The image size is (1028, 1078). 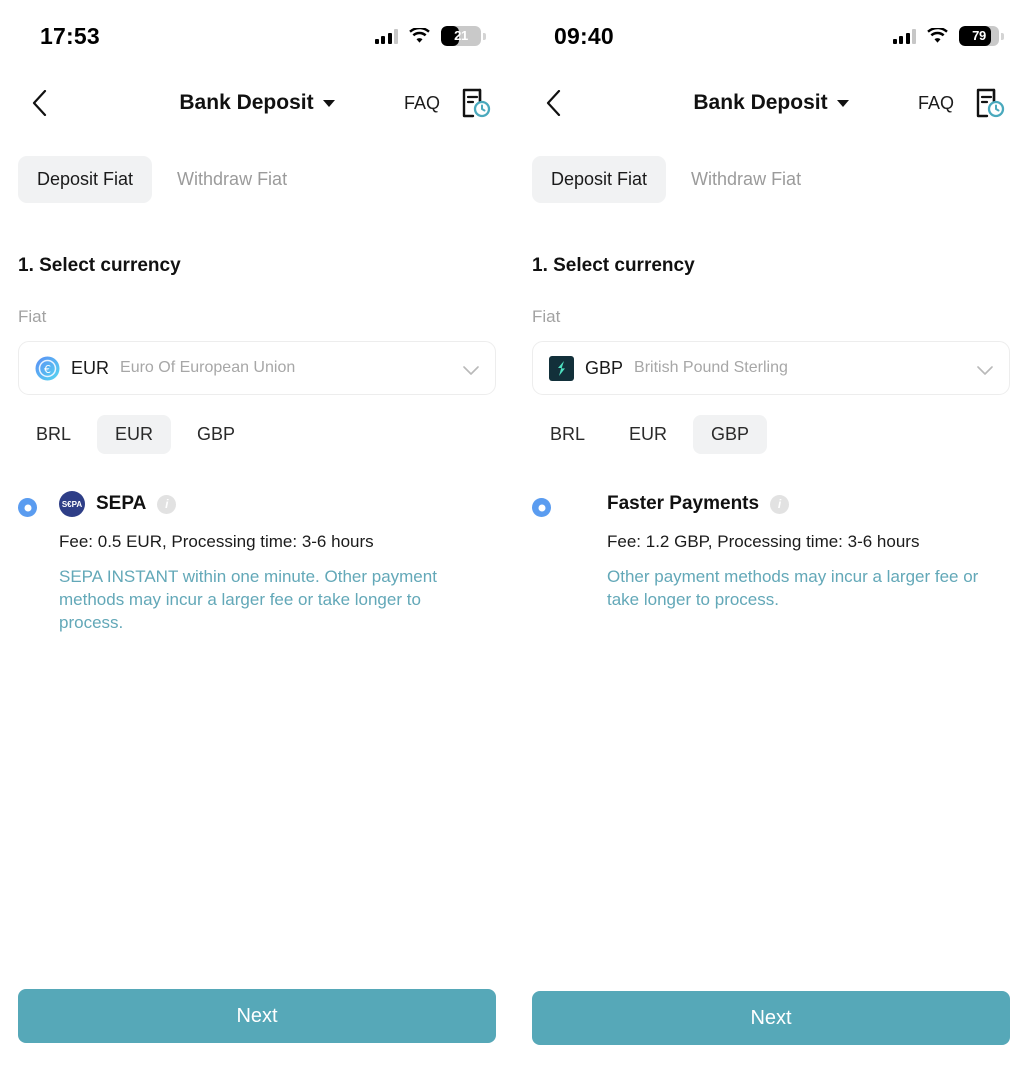 I want to click on eur-coin-icon: €, so click(x=47, y=368).